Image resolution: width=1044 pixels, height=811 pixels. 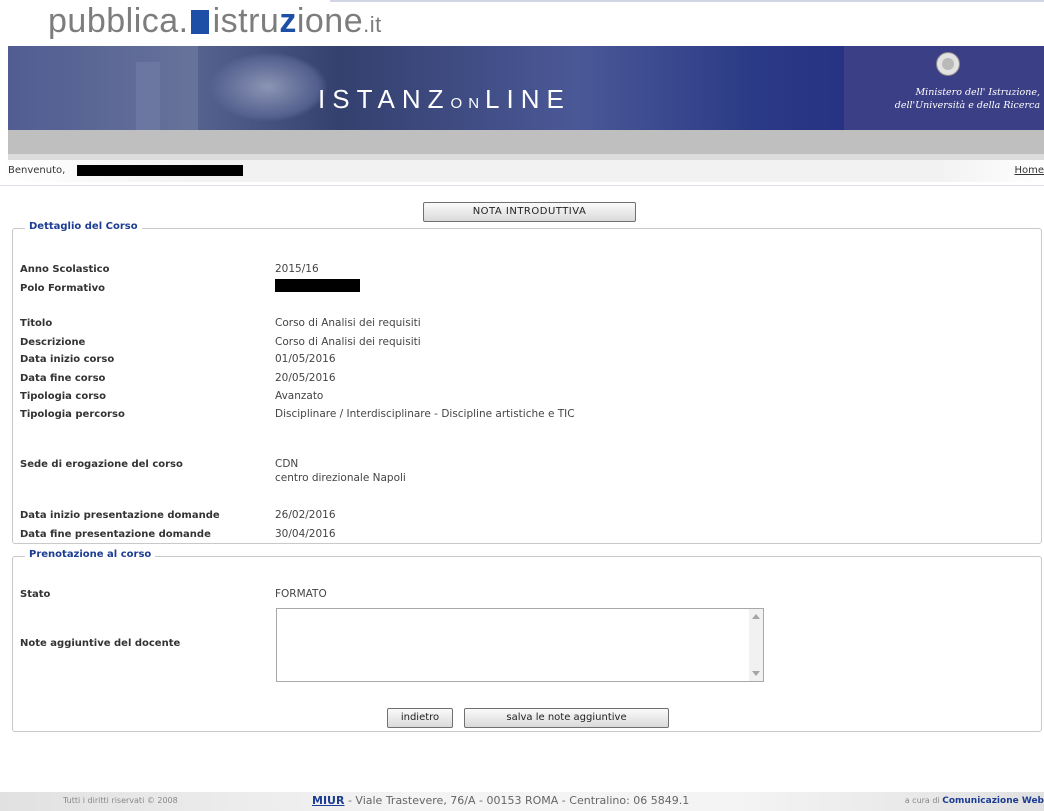 What do you see at coordinates (101, 464) in the screenshot?
I see `field-label: Sede di erogazione del corso` at bounding box center [101, 464].